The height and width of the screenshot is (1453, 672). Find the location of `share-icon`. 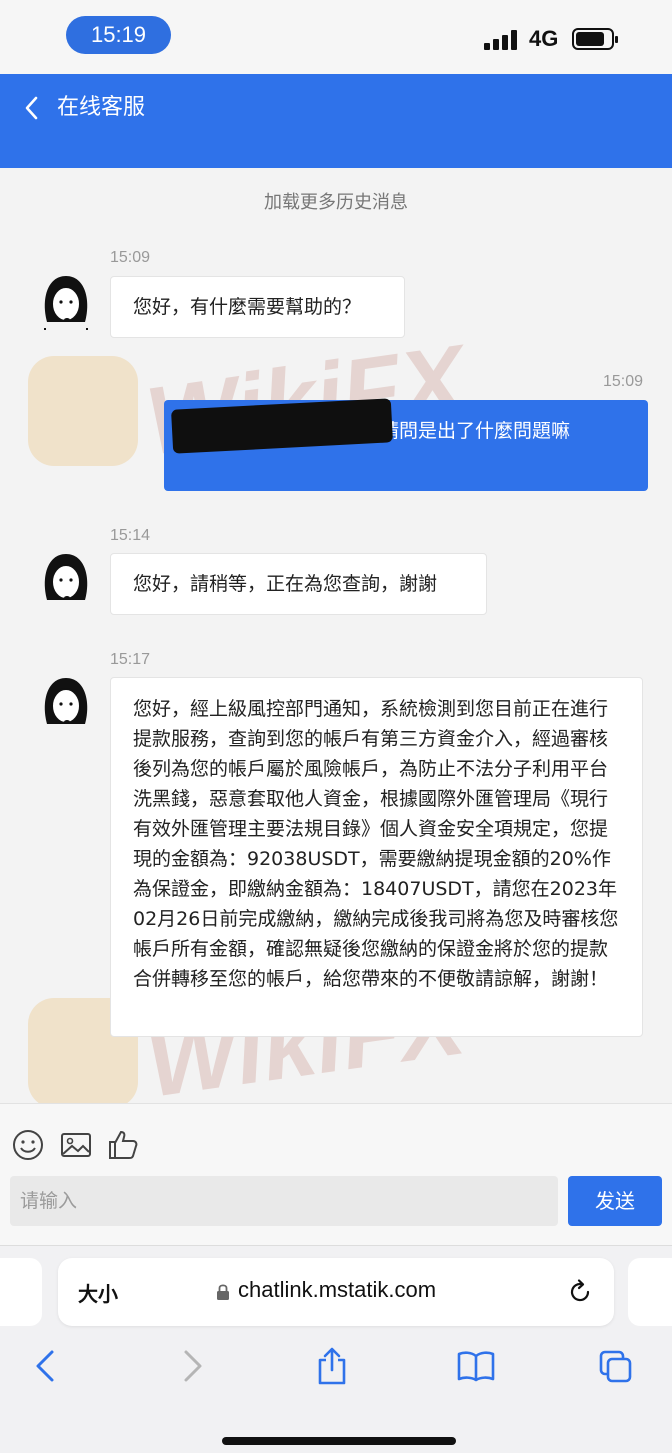

share-icon is located at coordinates (332, 1366).